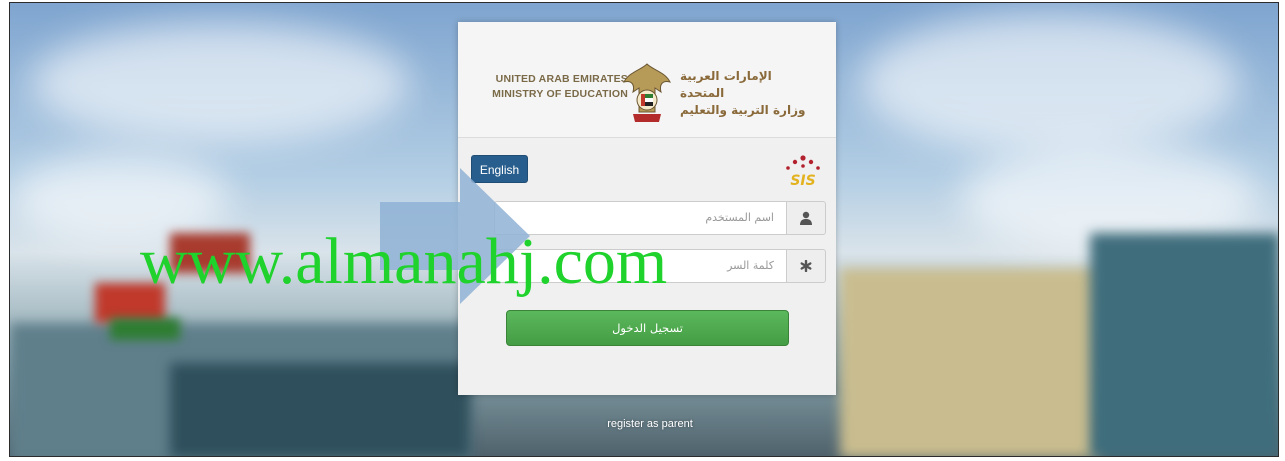 Image resolution: width=1285 pixels, height=461 pixels. Describe the element at coordinates (647, 92) in the screenshot. I see `uae-emblem-icon` at that location.